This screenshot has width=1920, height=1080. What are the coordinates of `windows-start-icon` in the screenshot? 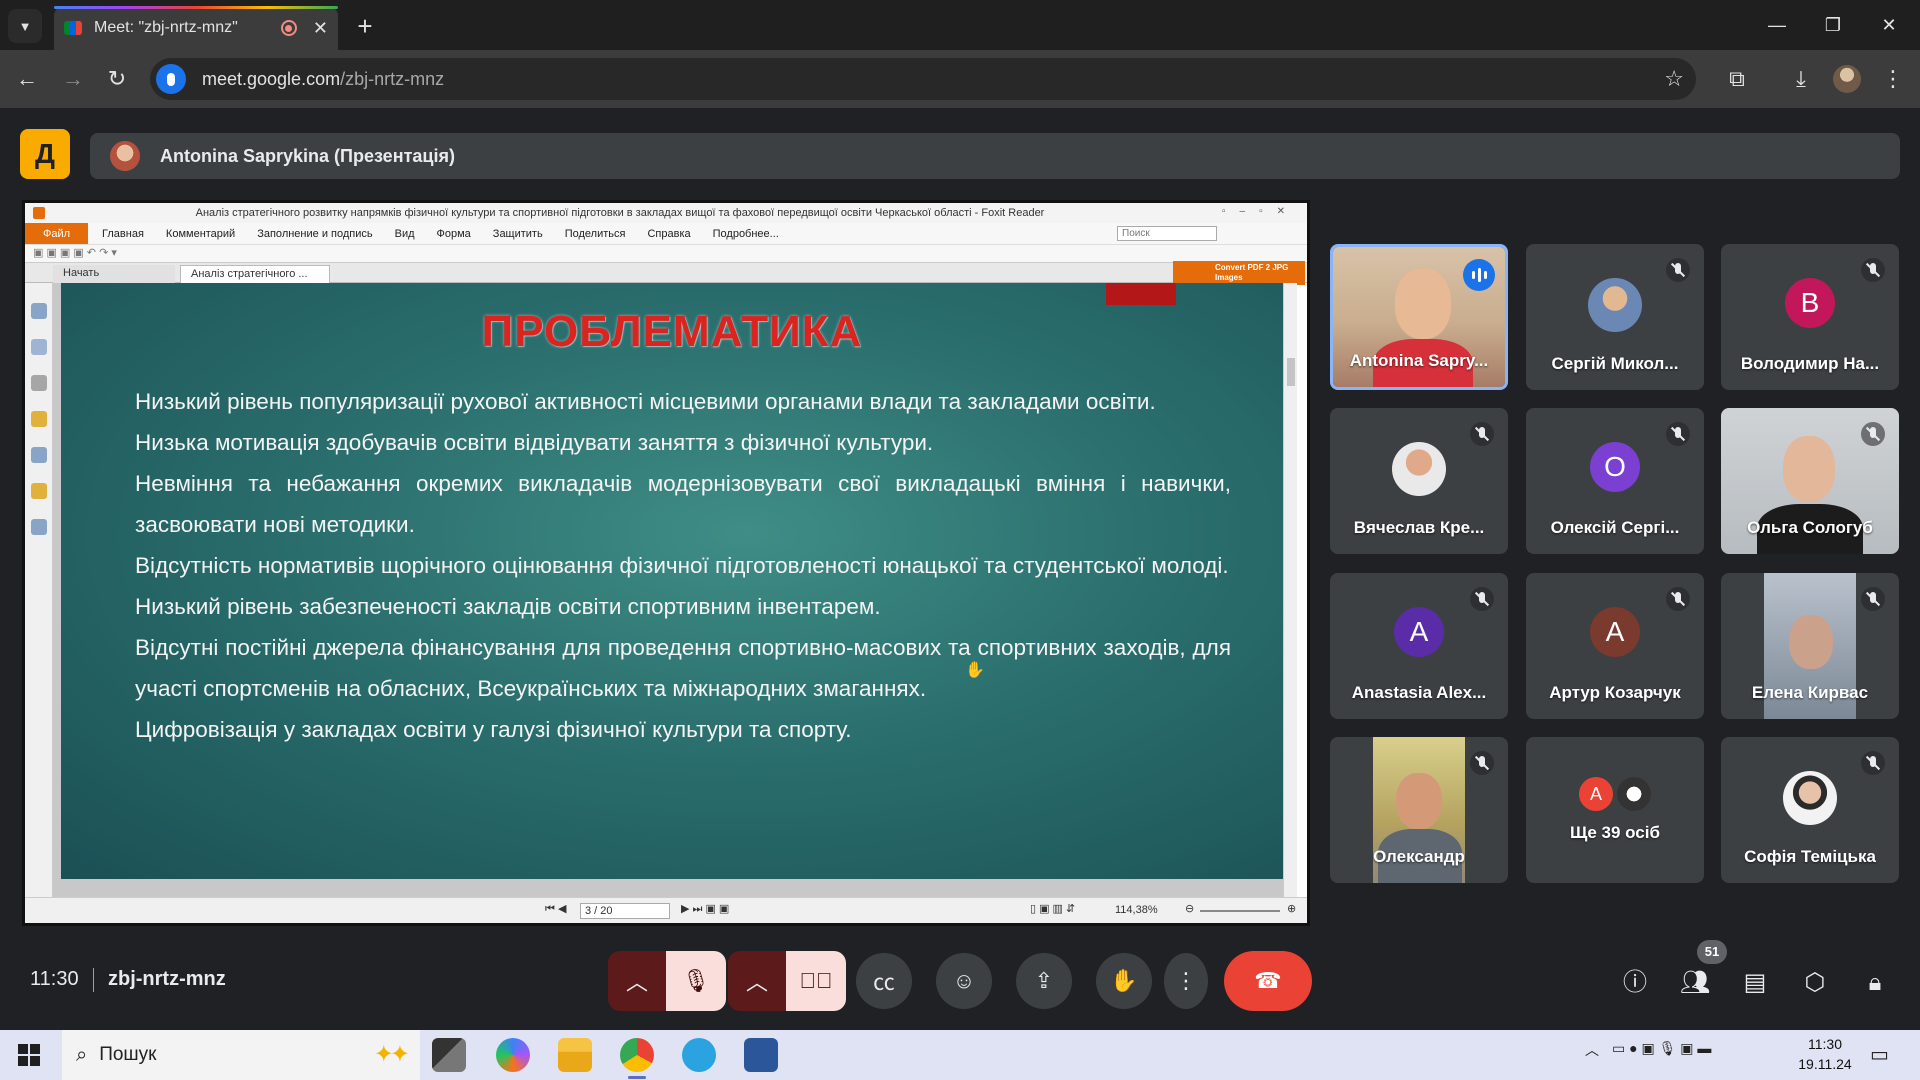 It's located at (29, 1055).